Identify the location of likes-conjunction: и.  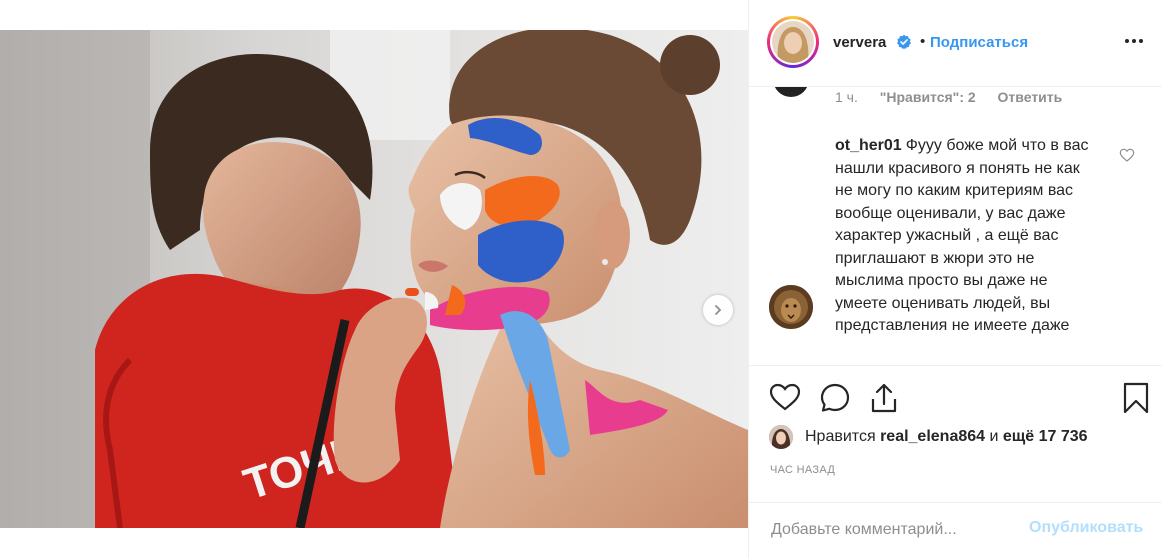
(994, 436).